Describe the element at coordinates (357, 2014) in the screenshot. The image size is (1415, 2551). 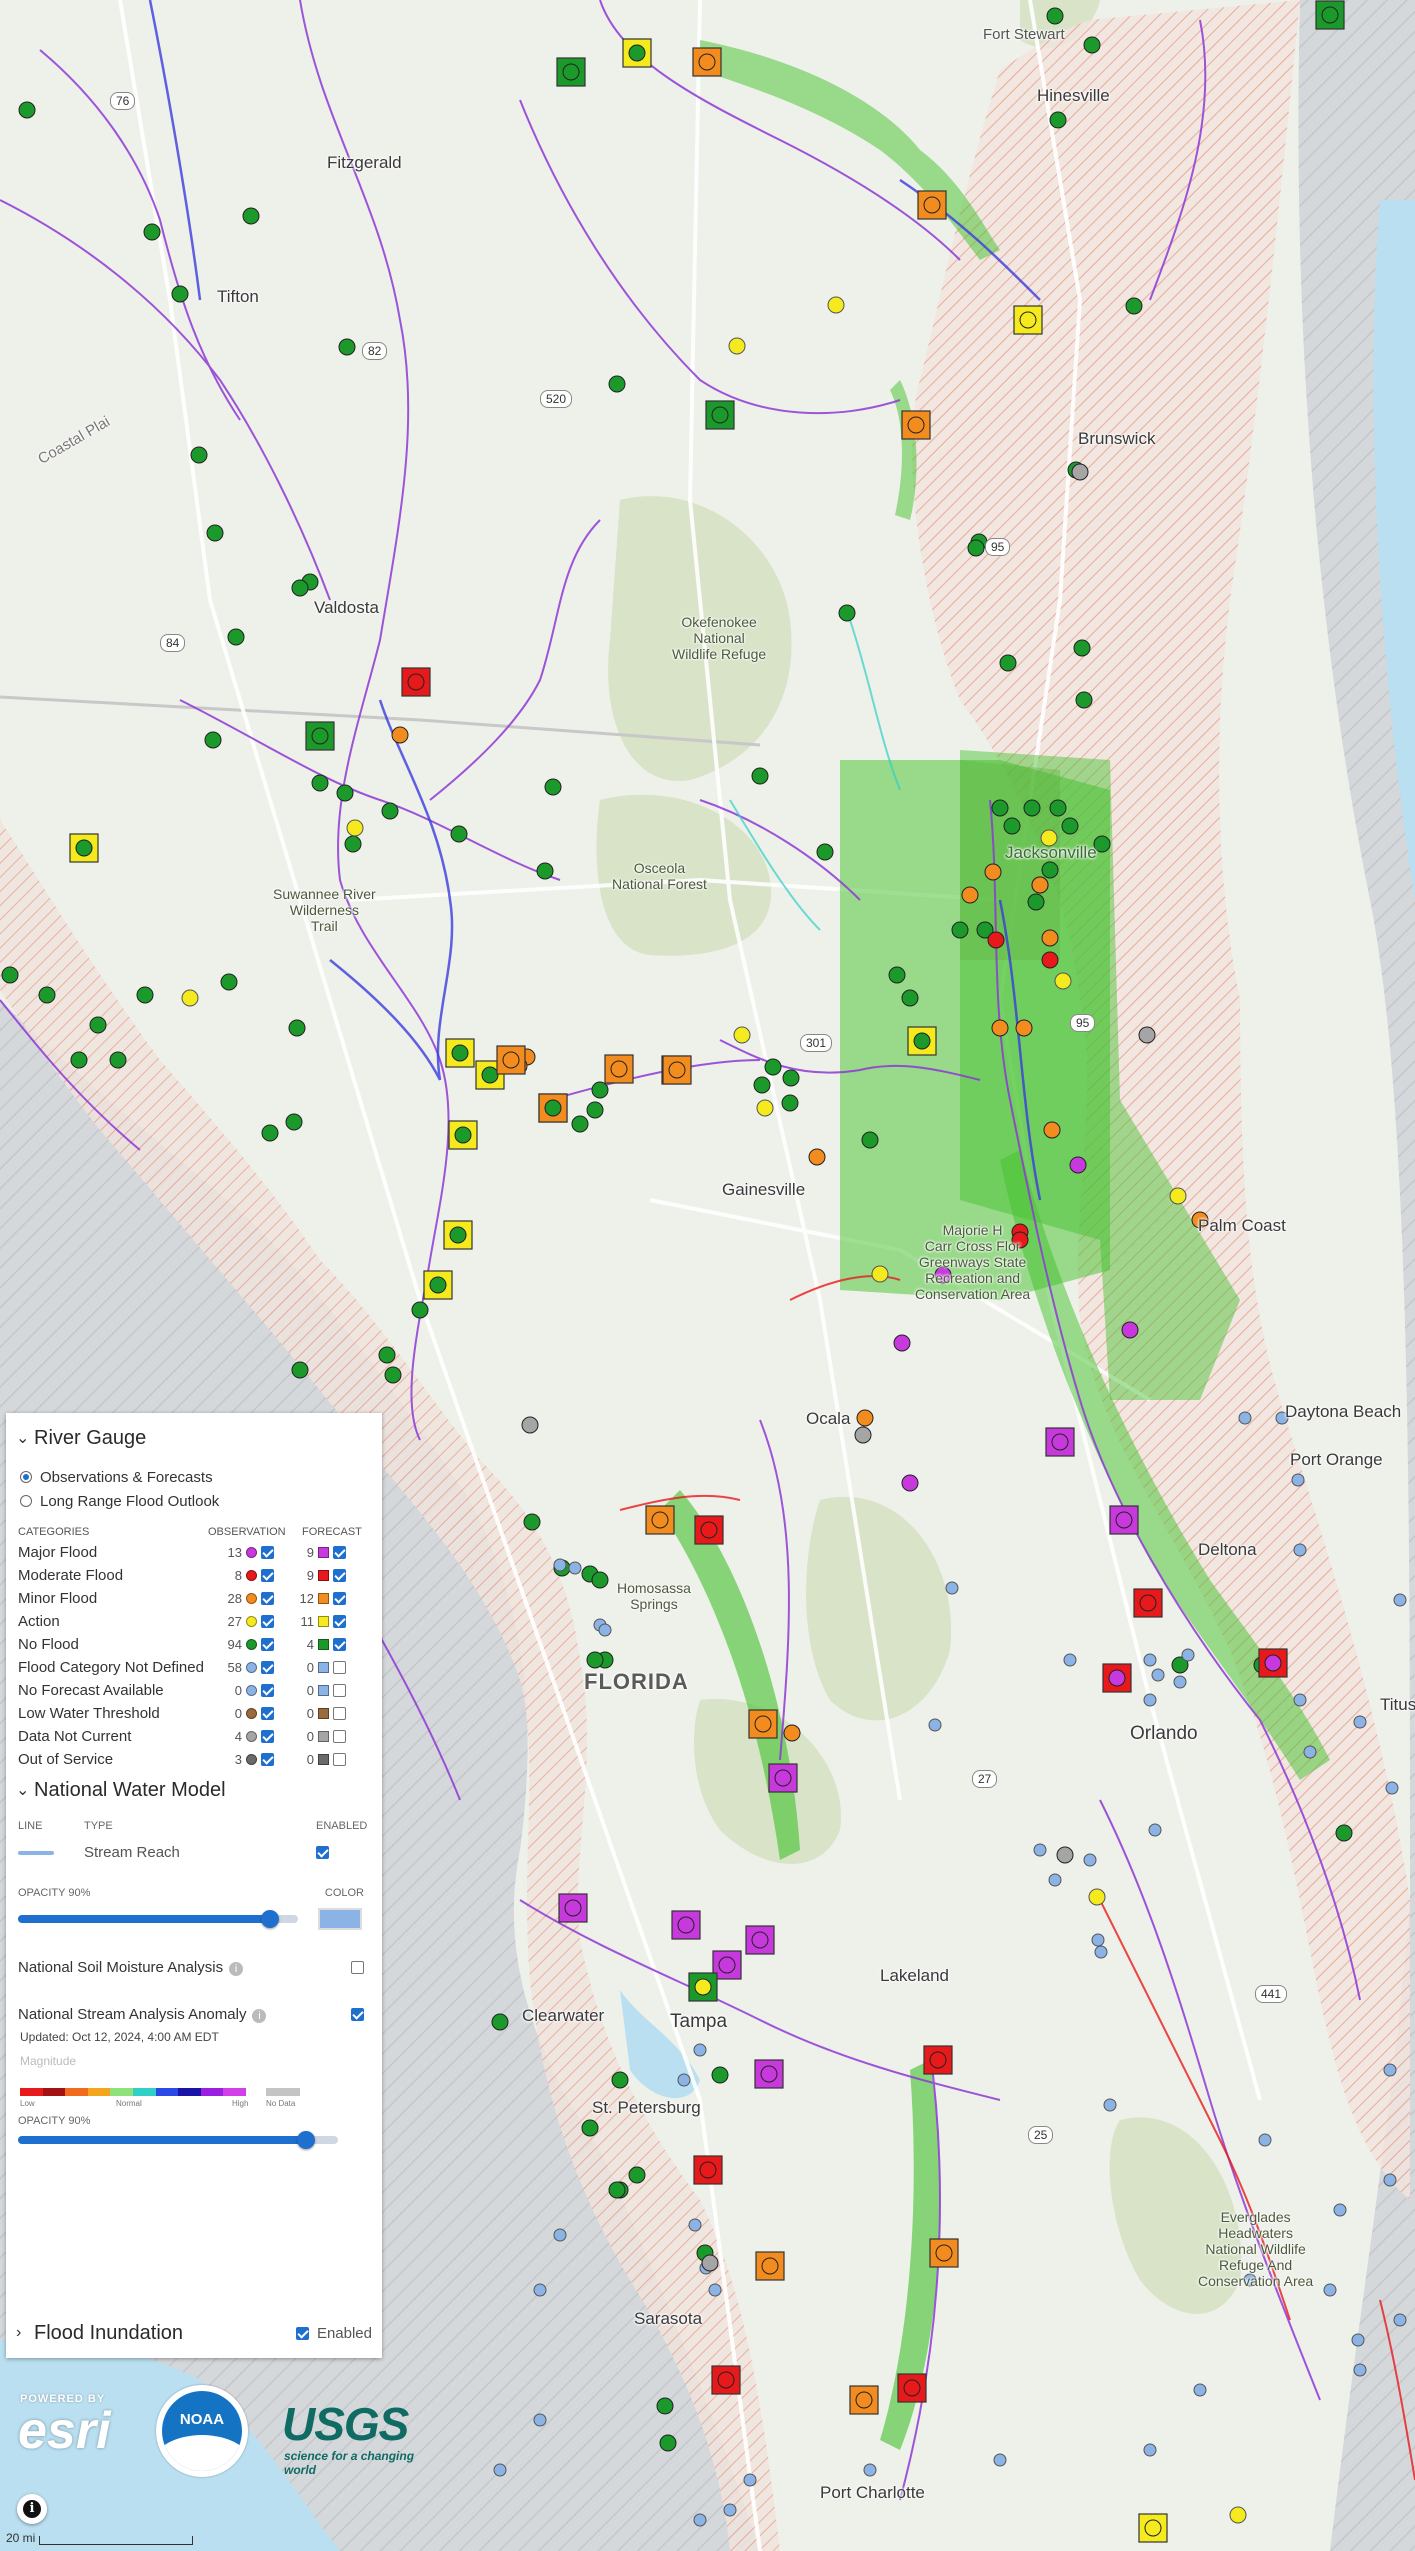
I see `stream-anomaly-checkbox` at that location.